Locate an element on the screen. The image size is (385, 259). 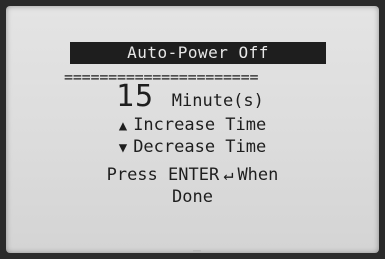
timeout-value-row: 15 Minute(s) is located at coordinates (190, 97).